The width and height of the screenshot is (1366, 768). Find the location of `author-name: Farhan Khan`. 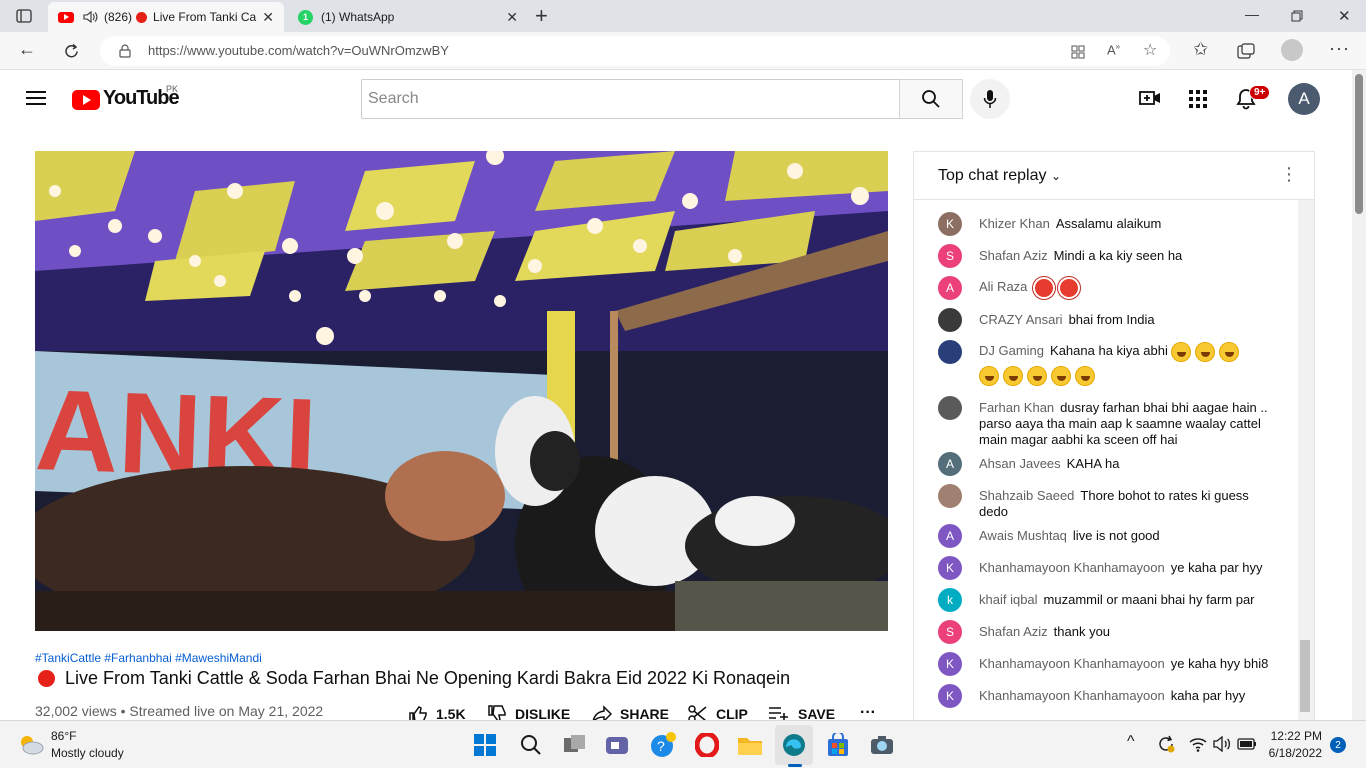

author-name: Farhan Khan is located at coordinates (1016, 407).